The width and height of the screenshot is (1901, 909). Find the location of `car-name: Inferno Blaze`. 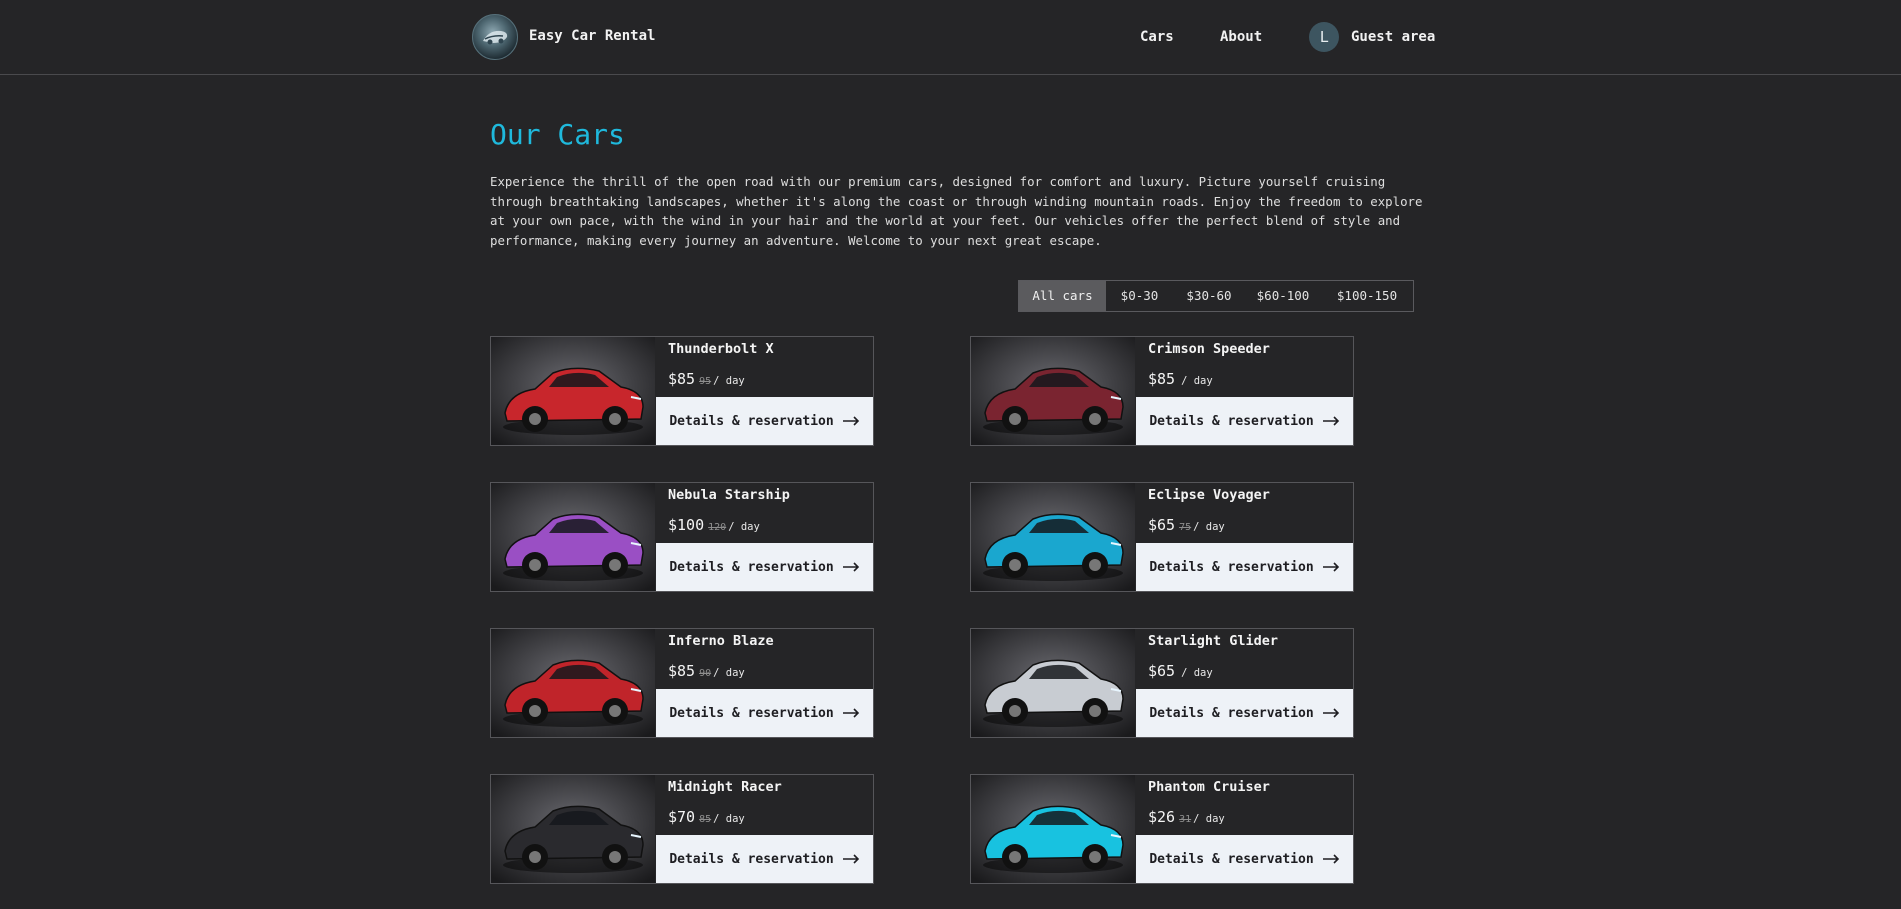

car-name: Inferno Blaze is located at coordinates (721, 641).